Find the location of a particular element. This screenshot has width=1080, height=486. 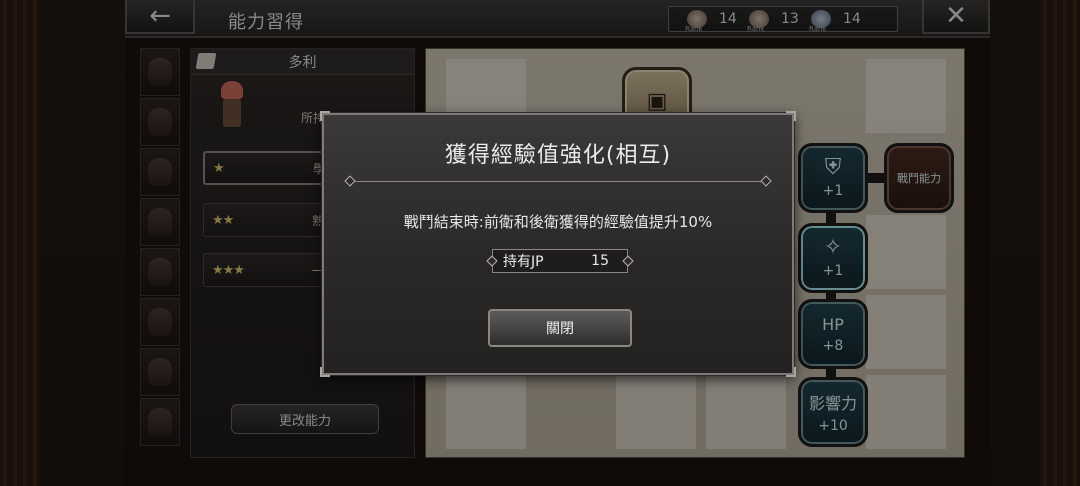

dialog-divider is located at coordinates (560, 181).